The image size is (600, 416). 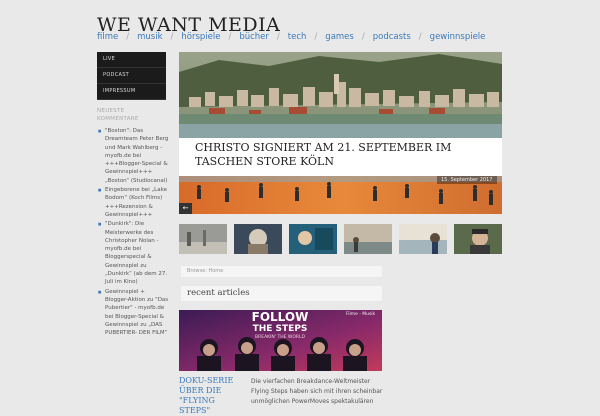 What do you see at coordinates (254, 37) in the screenshot?
I see `nav-item-buecher: bücher` at bounding box center [254, 37].